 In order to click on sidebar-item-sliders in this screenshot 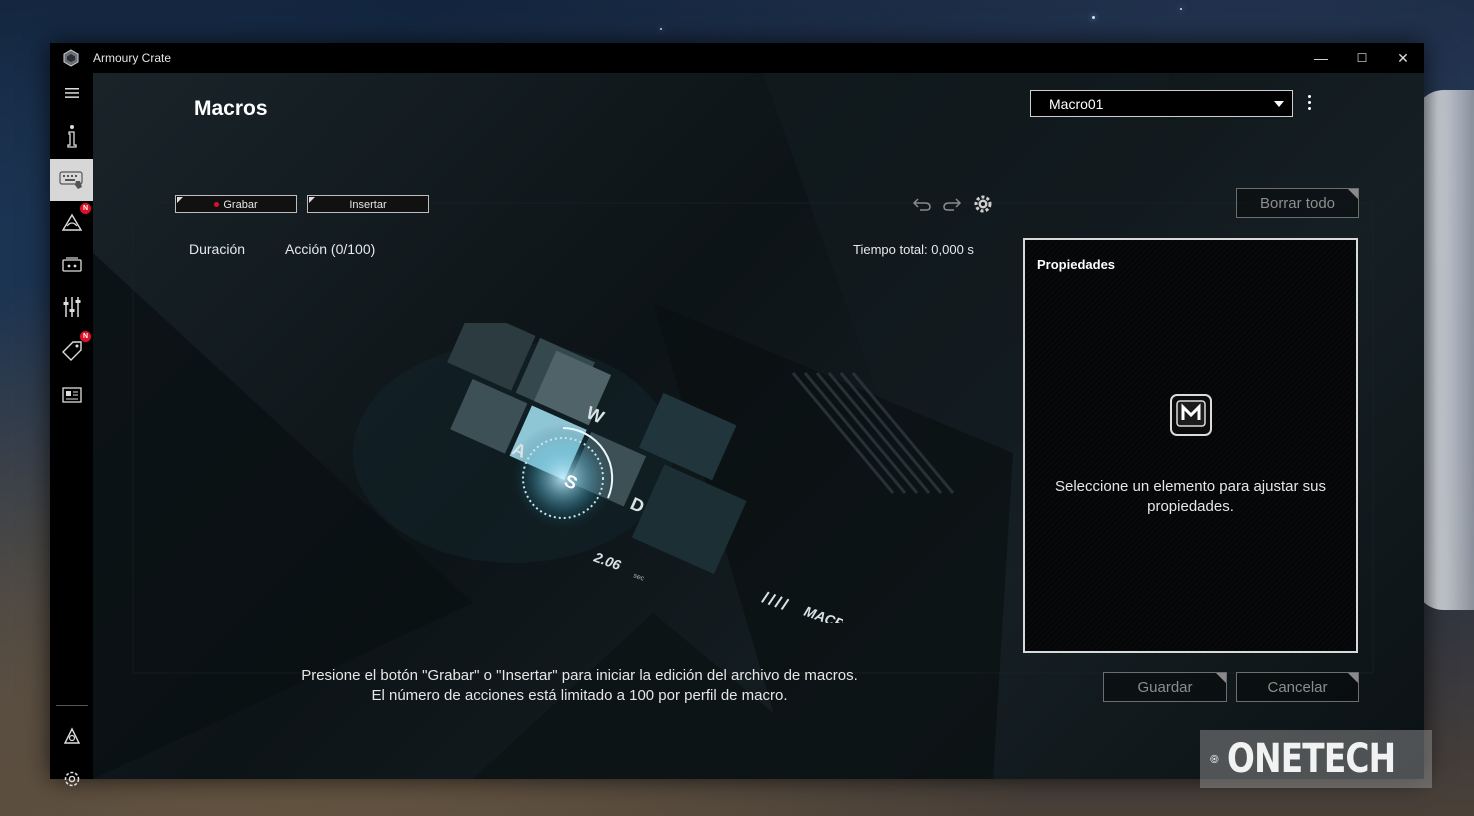, I will do `click(71, 307)`.